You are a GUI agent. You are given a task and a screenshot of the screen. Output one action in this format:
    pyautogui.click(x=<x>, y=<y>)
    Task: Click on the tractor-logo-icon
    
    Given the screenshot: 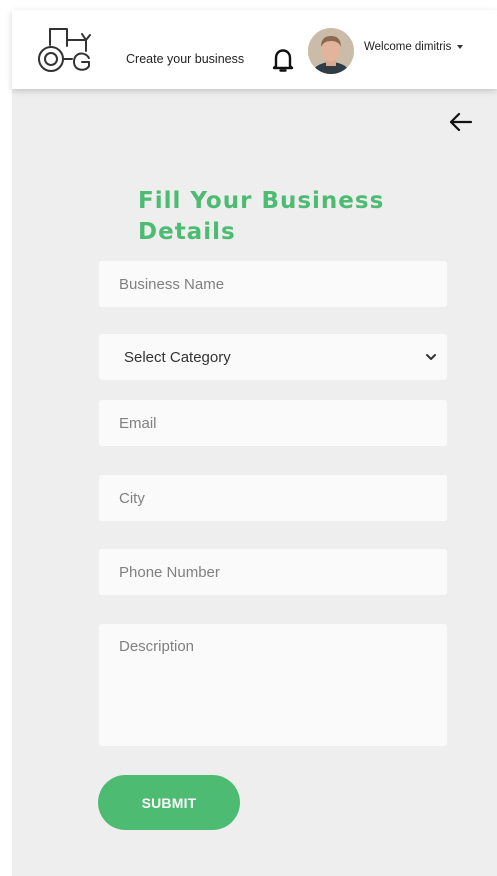 What is the action you would take?
    pyautogui.click(x=66, y=51)
    